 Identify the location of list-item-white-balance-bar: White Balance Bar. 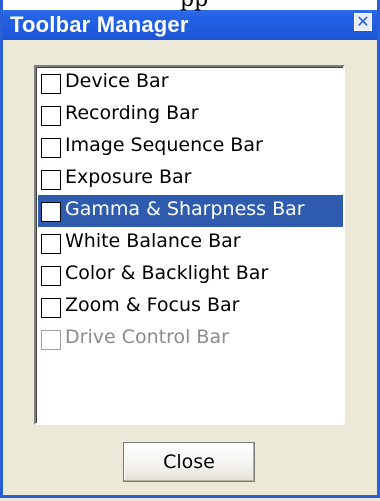
(190, 243).